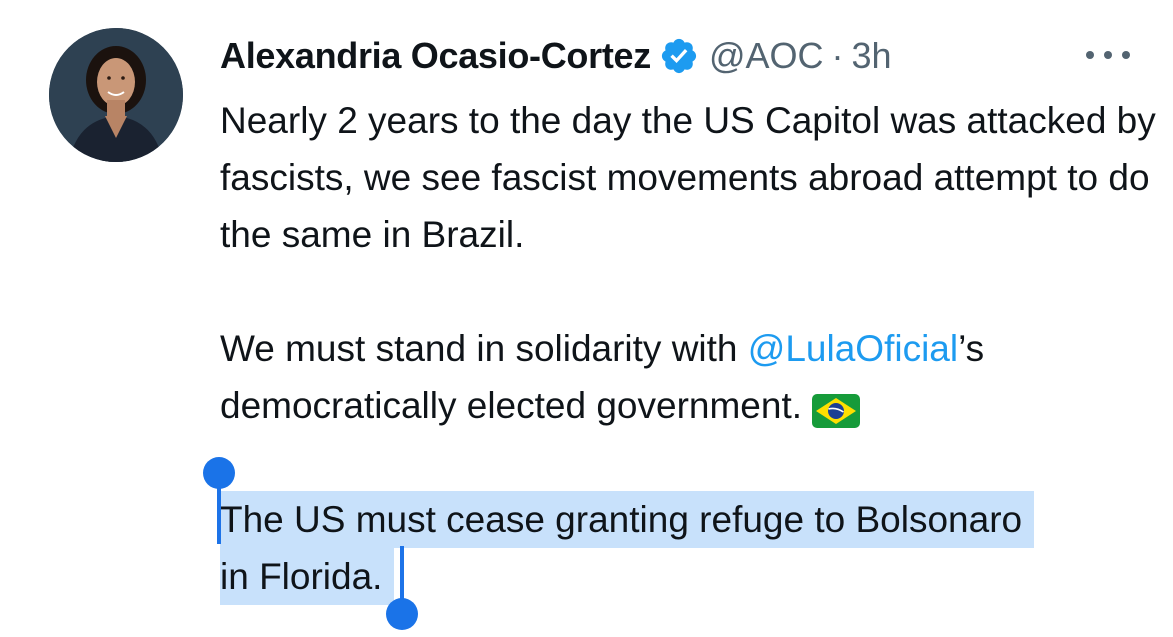  What do you see at coordinates (219, 473) in the screenshot?
I see `selection-start-handle` at bounding box center [219, 473].